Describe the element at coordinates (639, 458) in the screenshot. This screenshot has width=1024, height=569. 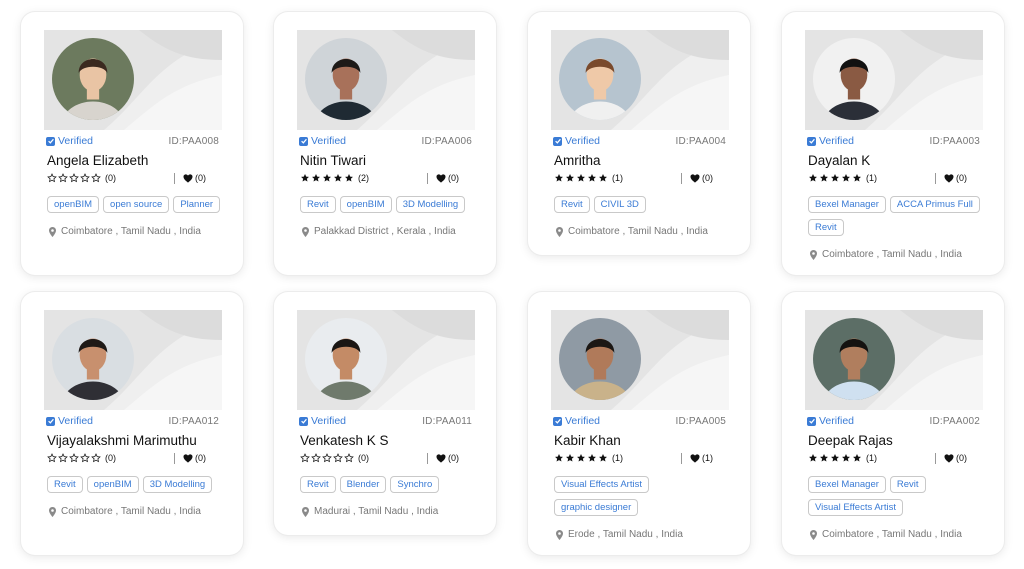
I see `rating-row: (1) (1)` at that location.